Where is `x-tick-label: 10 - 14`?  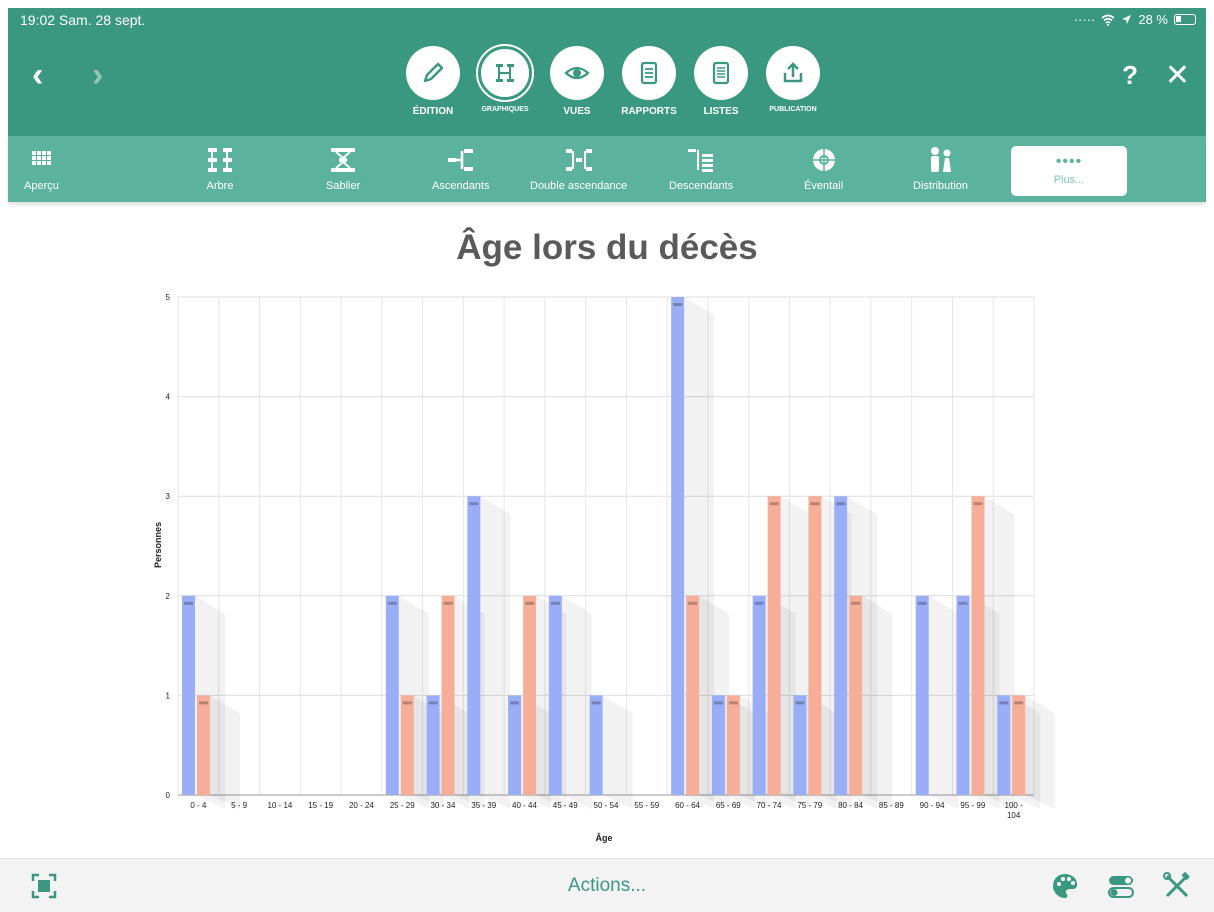
x-tick-label: 10 - 14 is located at coordinates (279, 805).